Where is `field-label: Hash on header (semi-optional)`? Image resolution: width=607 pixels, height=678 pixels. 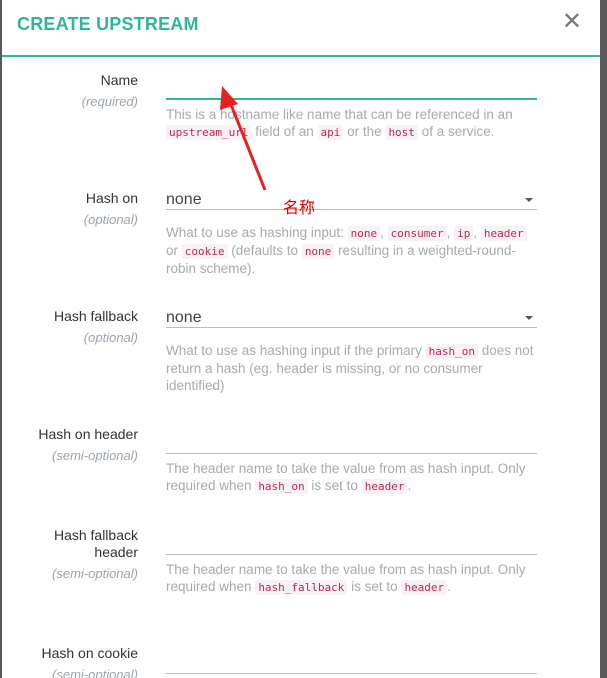
field-label: Hash on header (semi-optional) is located at coordinates (73, 445).